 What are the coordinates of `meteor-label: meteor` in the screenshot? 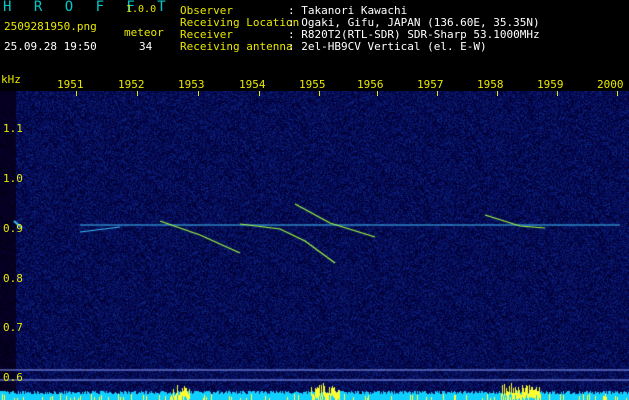 It's located at (144, 32).